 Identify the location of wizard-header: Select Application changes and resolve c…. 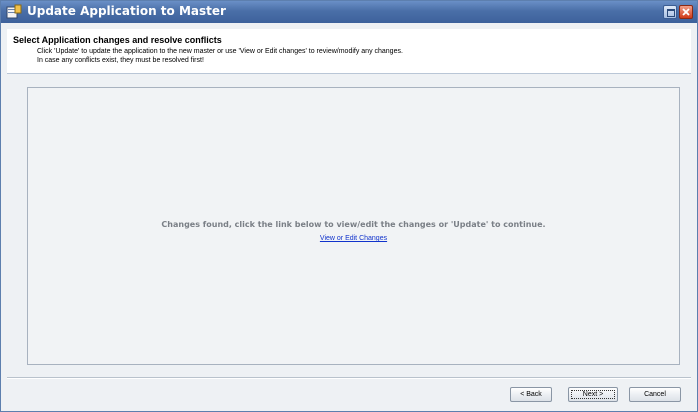
(349, 51).